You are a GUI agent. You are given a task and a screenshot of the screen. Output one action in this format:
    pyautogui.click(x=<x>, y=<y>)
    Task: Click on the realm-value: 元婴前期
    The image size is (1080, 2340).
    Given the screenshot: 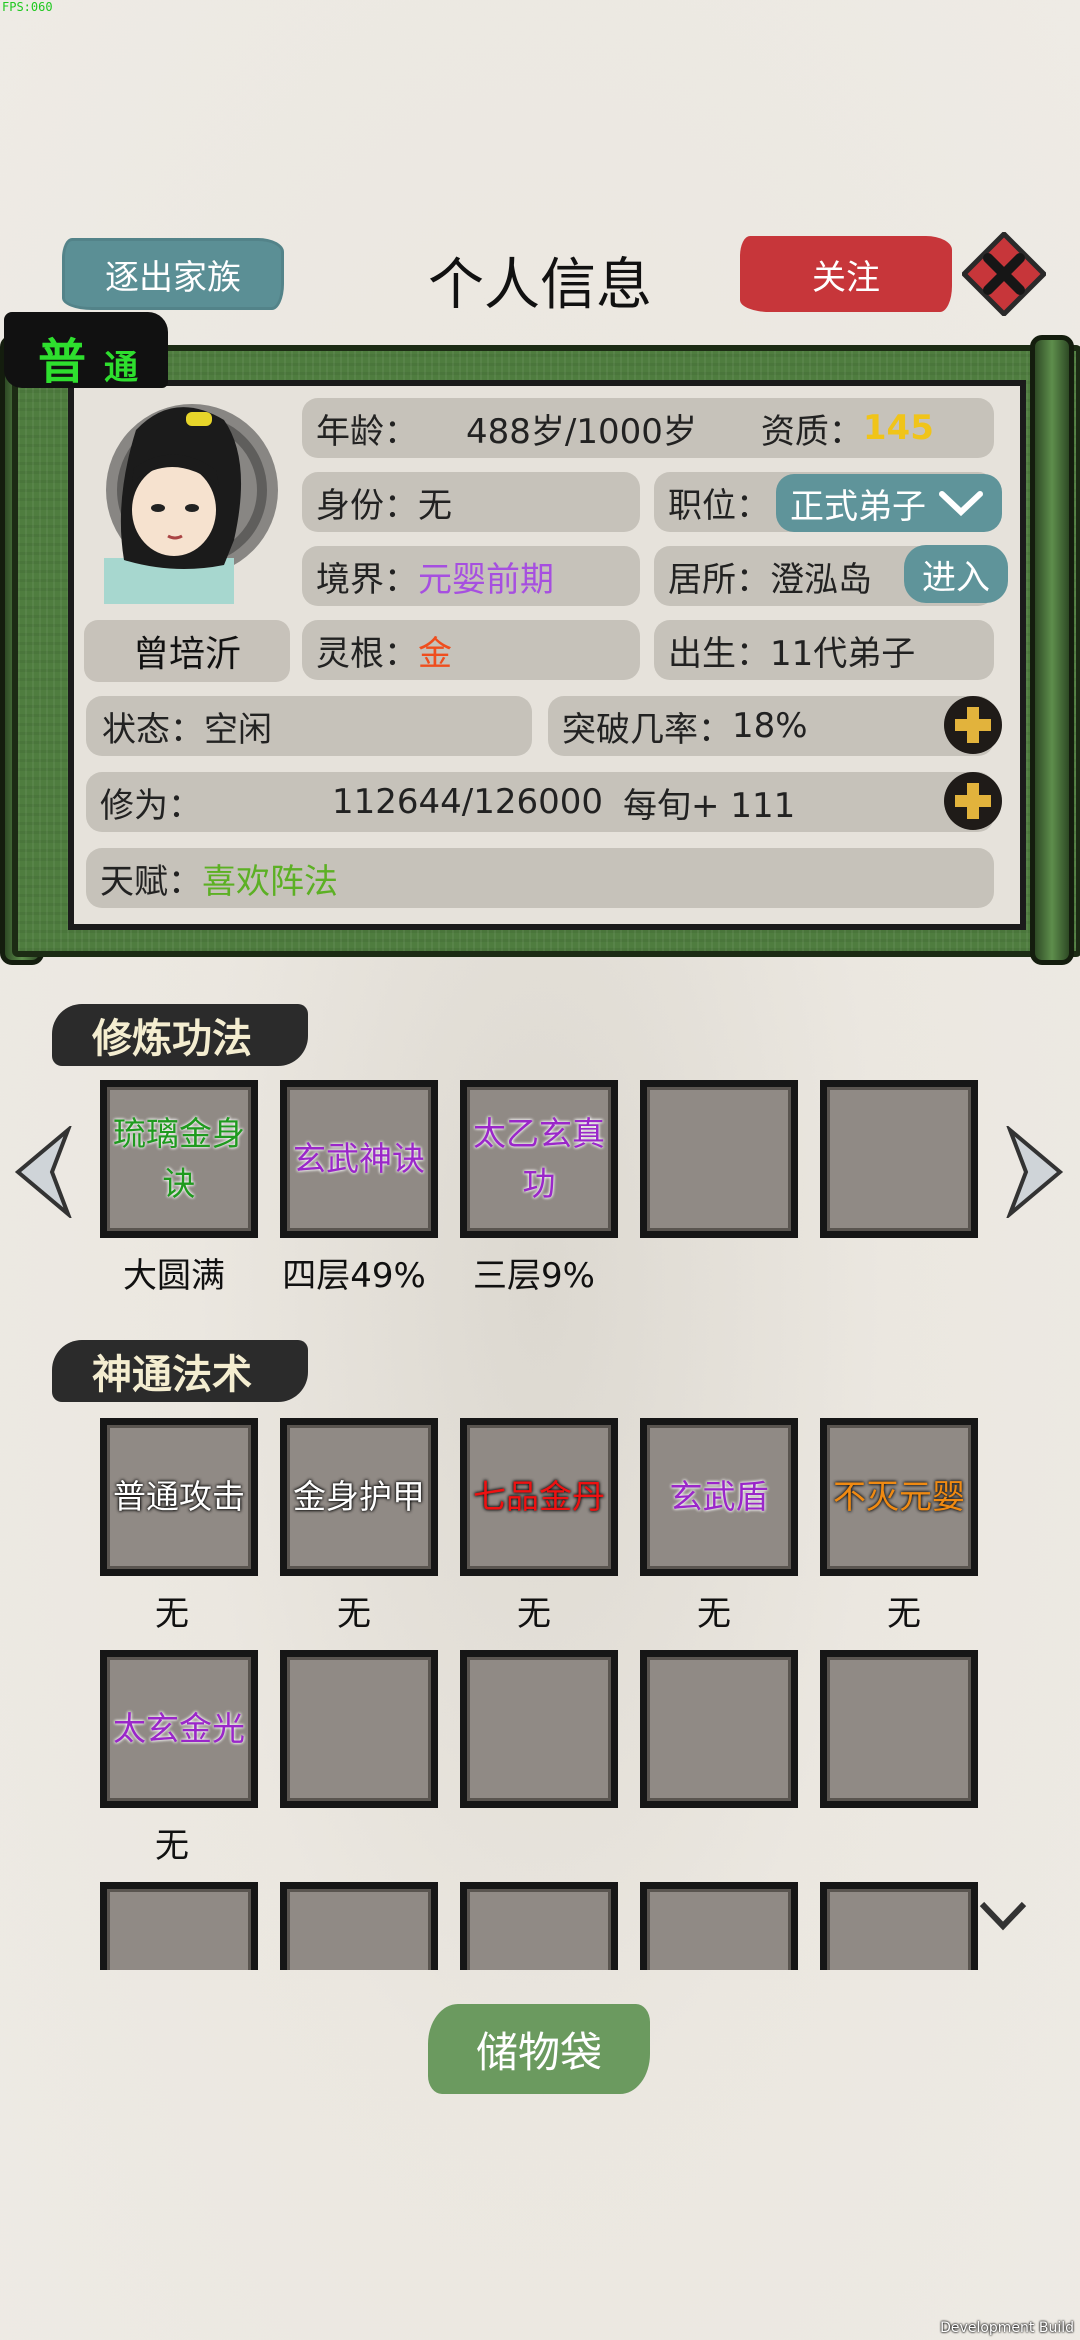 What is the action you would take?
    pyautogui.click(x=486, y=579)
    